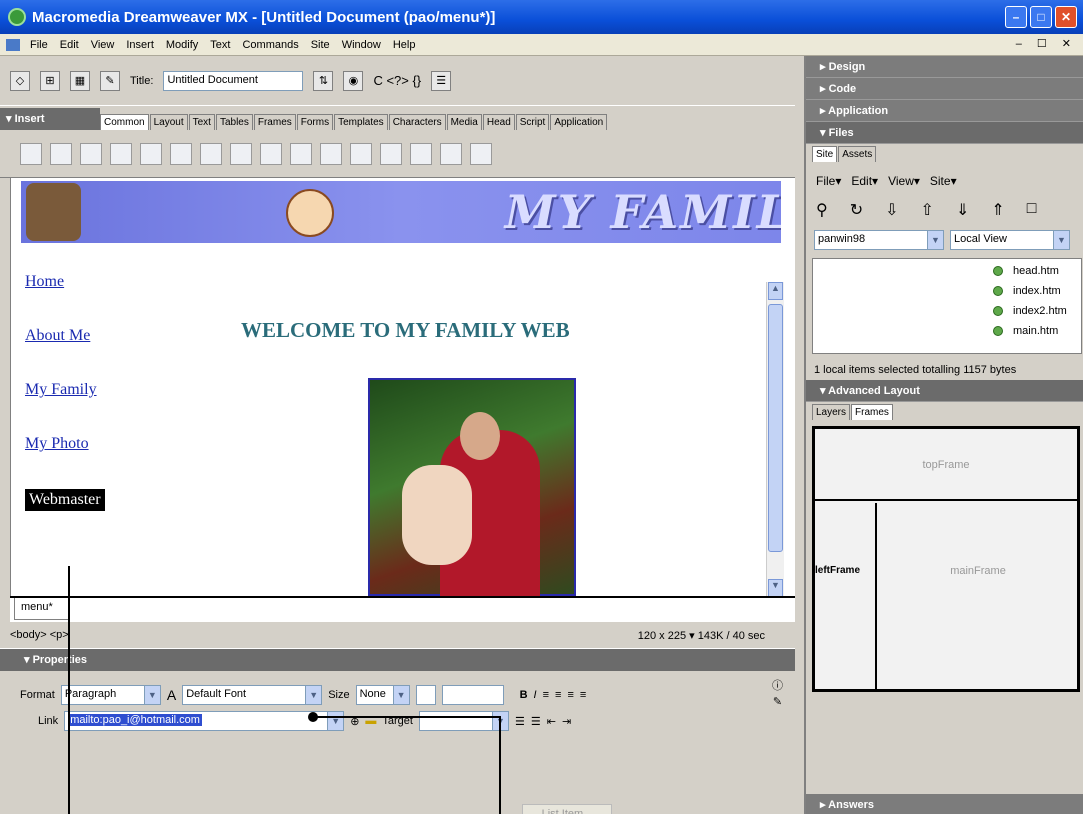 Image resolution: width=1083 pixels, height=814 pixels. What do you see at coordinates (151, 153) in the screenshot?
I see `layer-icon` at bounding box center [151, 153].